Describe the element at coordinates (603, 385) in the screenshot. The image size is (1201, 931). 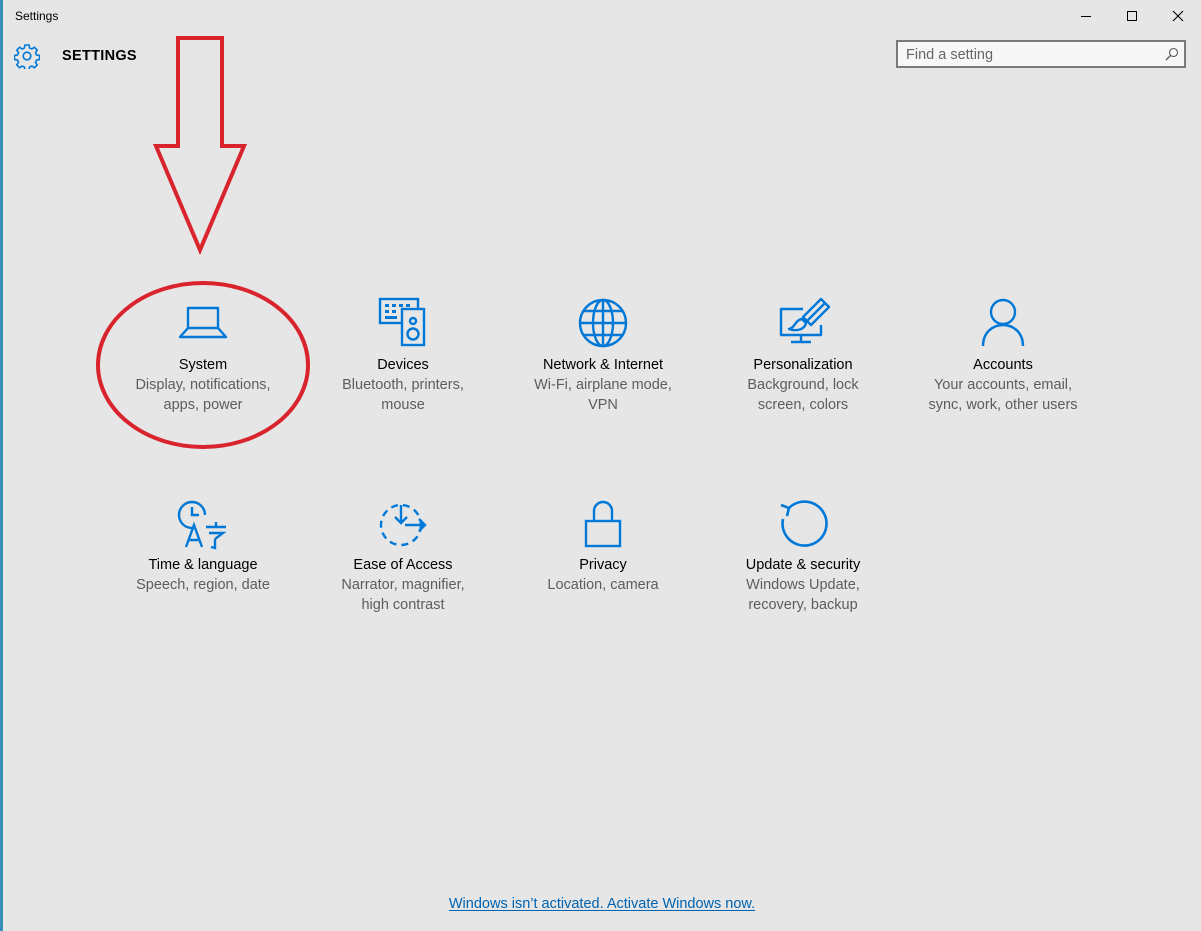
I see `tile-description-line-1: Wi-Fi, airplane mode,` at that location.